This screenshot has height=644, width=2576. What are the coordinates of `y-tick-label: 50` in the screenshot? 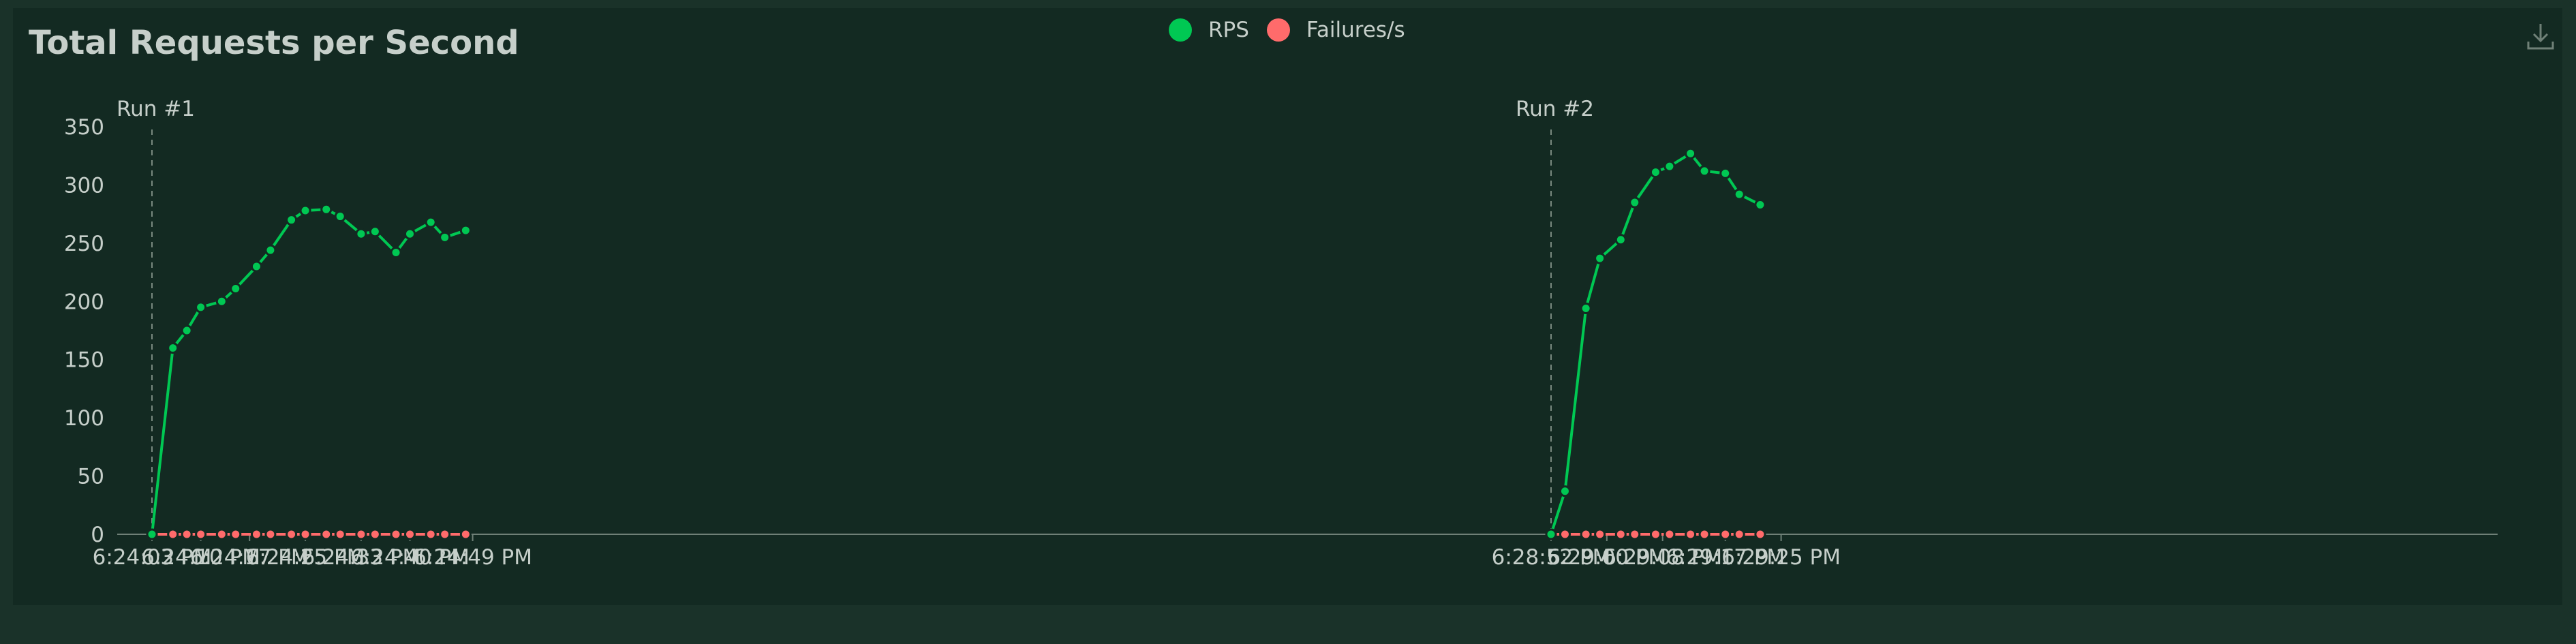 It's located at (91, 477).